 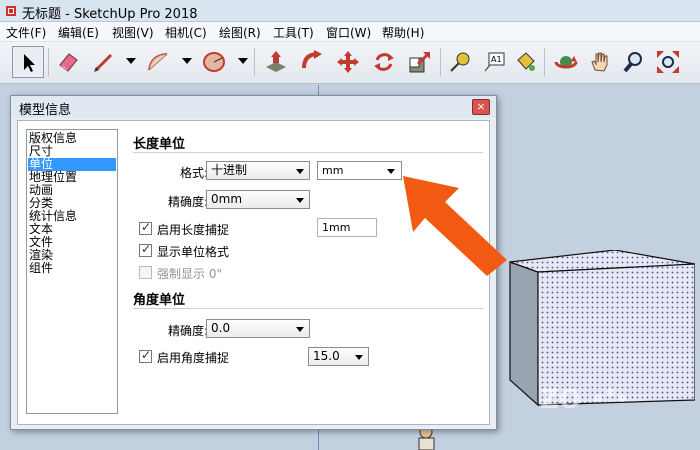 I want to click on show-unit-format-label: 显示单位格式, so click(x=193, y=252).